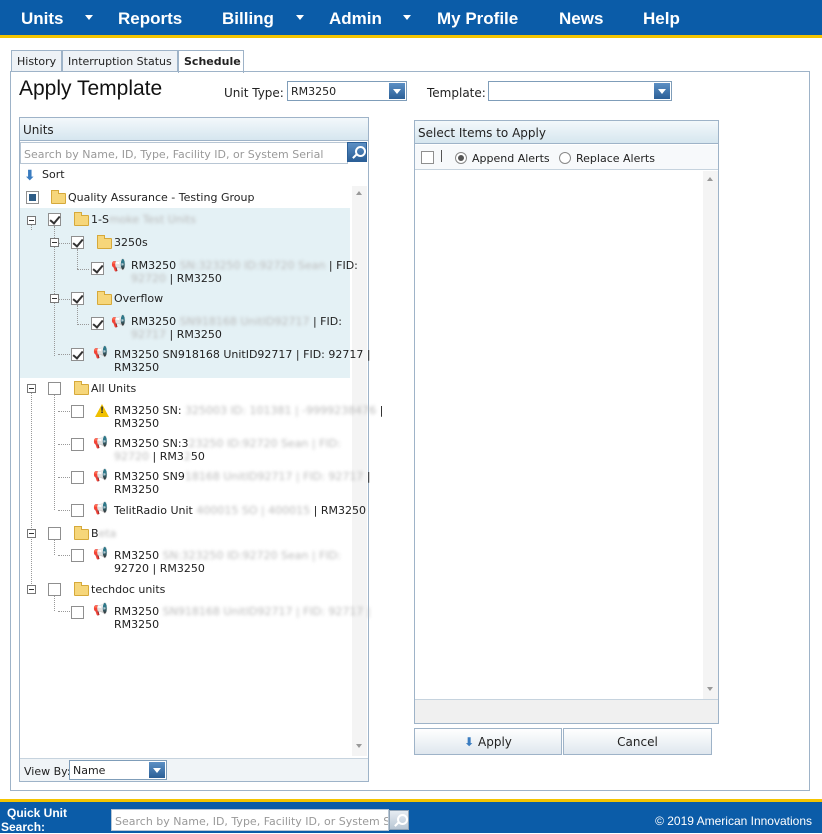  Describe the element at coordinates (254, 93) in the screenshot. I see `unit-type-label: Unit Type:` at that location.